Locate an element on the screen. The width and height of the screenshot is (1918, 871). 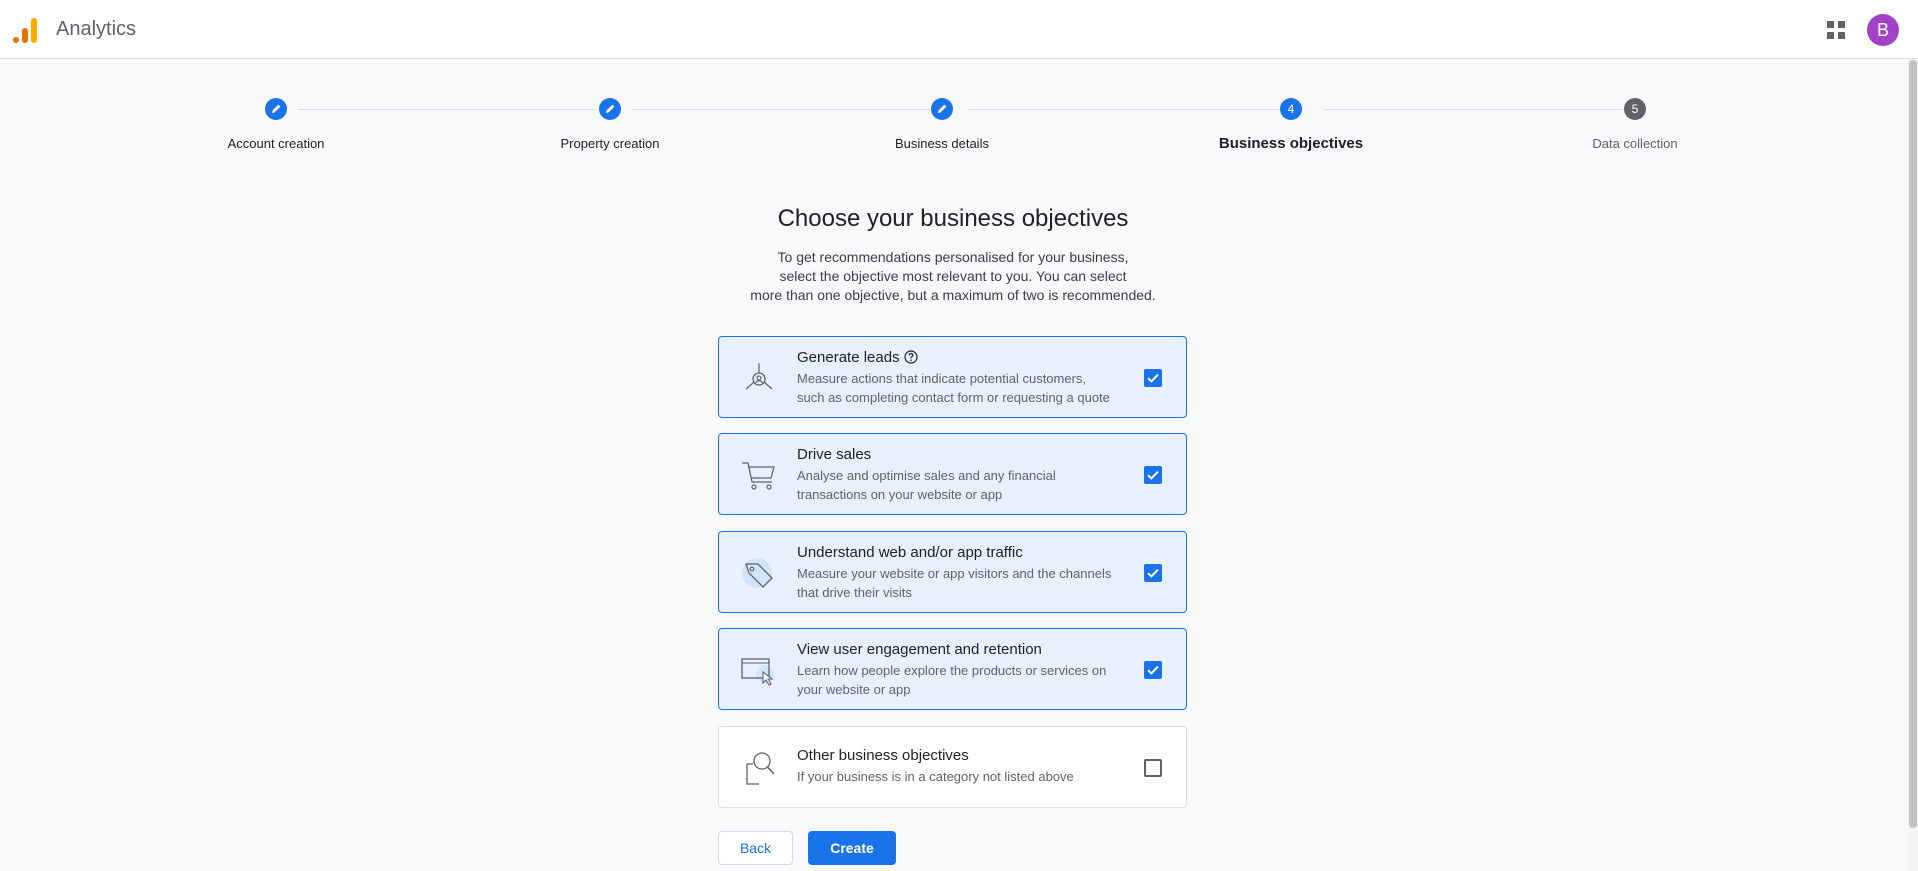
step-label-account-creation: Account creation is located at coordinates (276, 143).